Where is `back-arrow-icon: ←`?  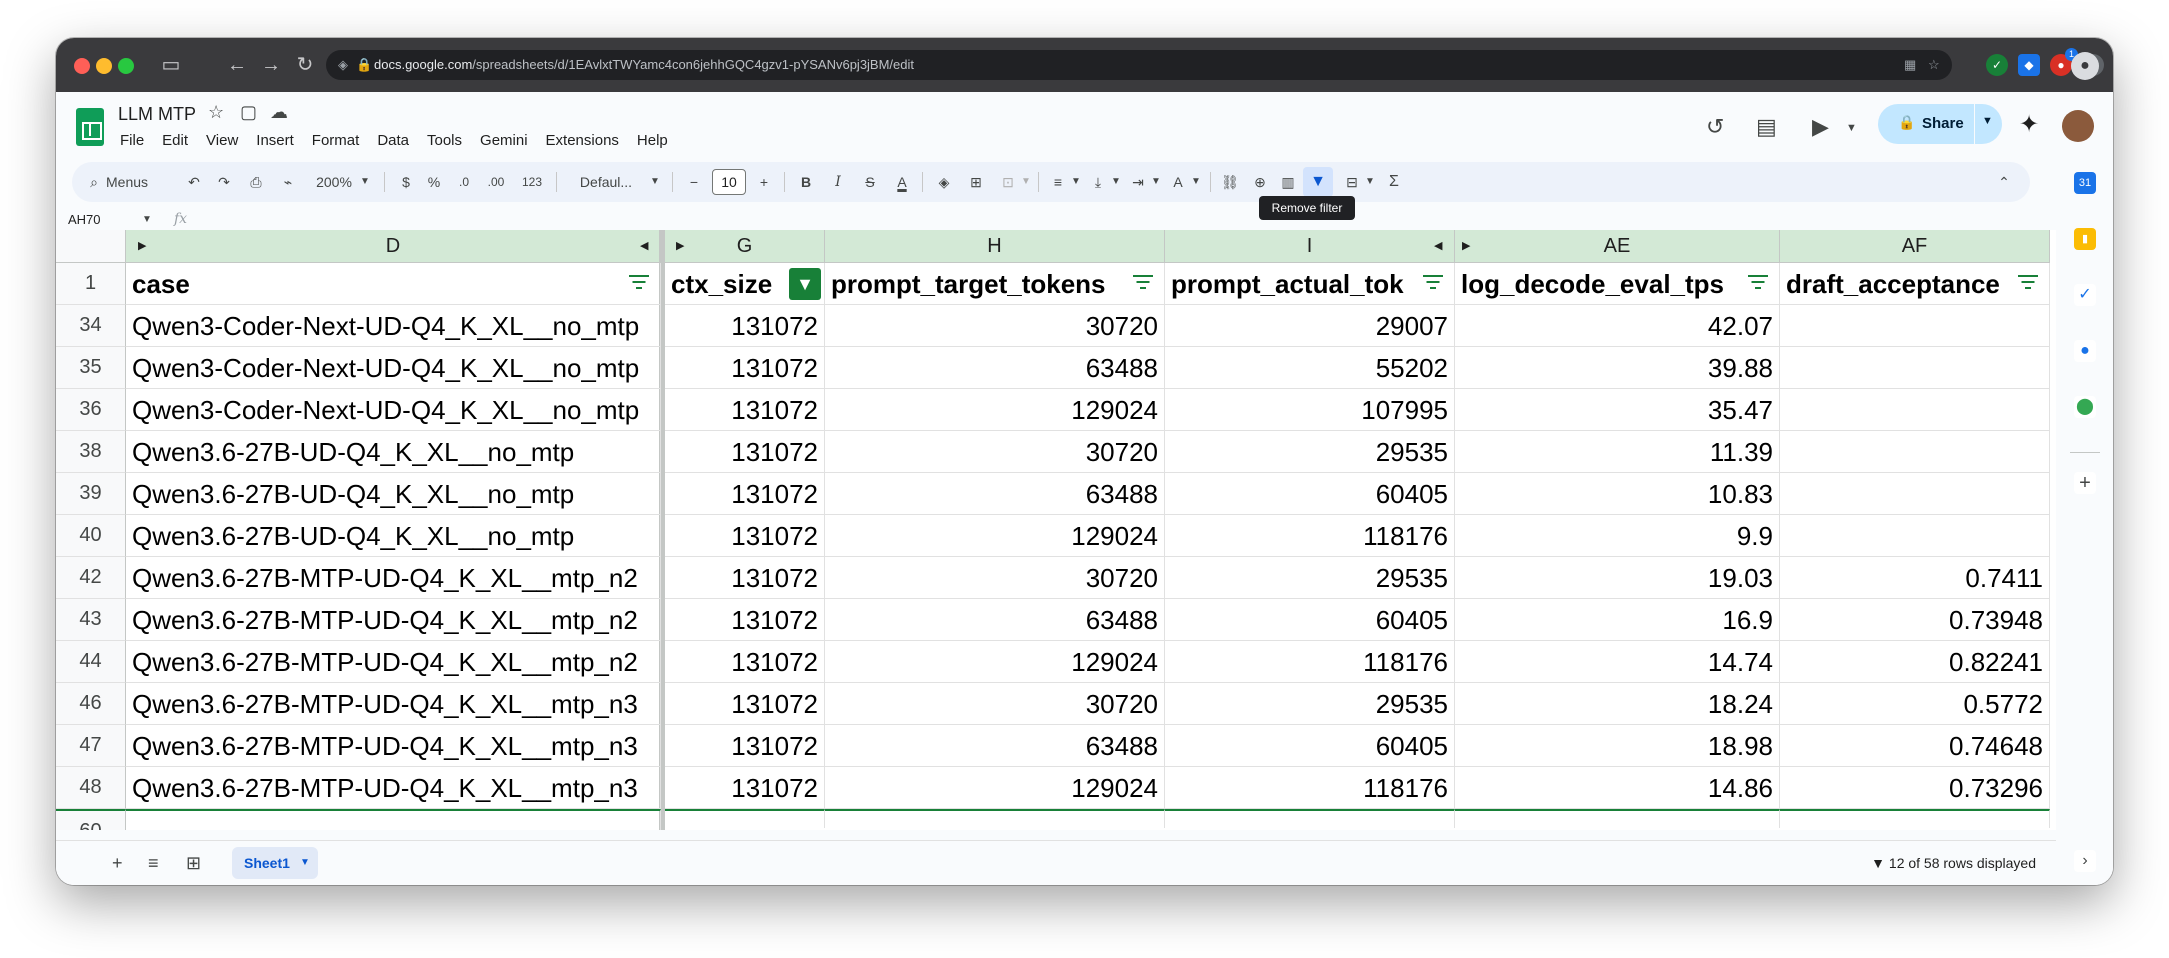
back-arrow-icon: ← is located at coordinates (237, 65).